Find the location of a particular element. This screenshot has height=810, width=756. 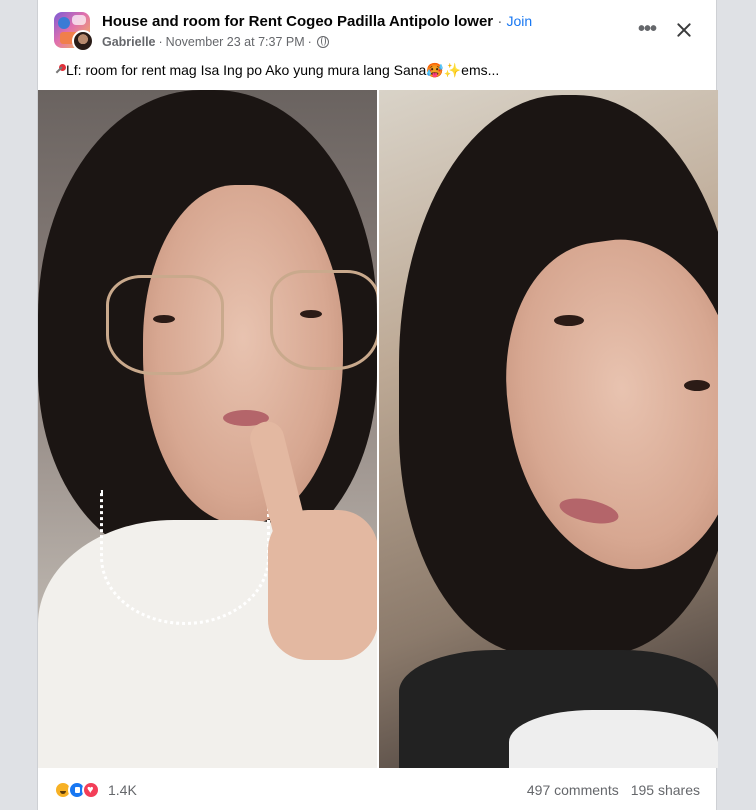

love-icon is located at coordinates (91, 790).